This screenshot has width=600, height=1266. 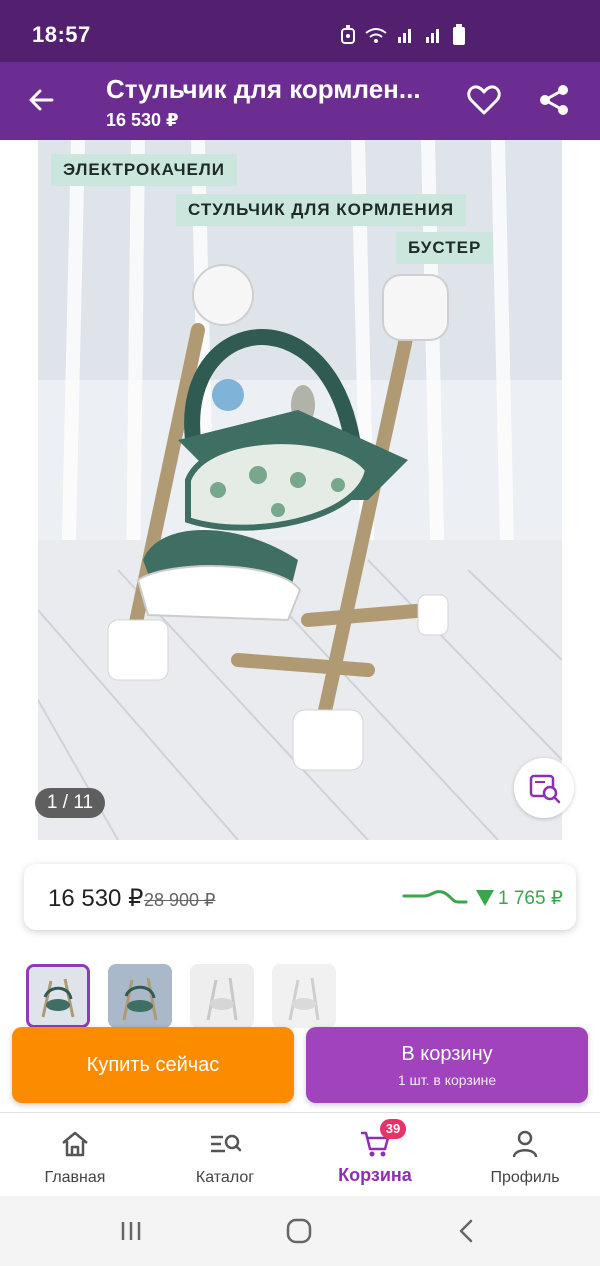 What do you see at coordinates (530, 898) in the screenshot?
I see `price-drop-amount: 1 765 ₽` at bounding box center [530, 898].